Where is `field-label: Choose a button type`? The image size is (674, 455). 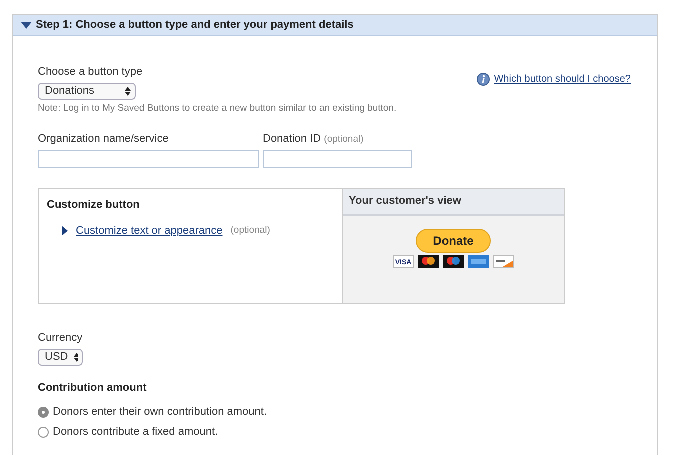 field-label: Choose a button type is located at coordinates (90, 72).